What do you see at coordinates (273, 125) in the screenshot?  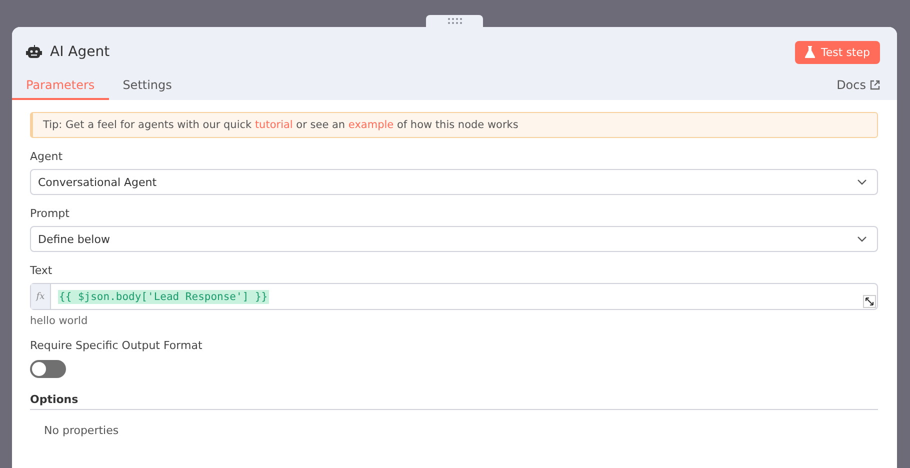 I see `tip-link: tutorial` at bounding box center [273, 125].